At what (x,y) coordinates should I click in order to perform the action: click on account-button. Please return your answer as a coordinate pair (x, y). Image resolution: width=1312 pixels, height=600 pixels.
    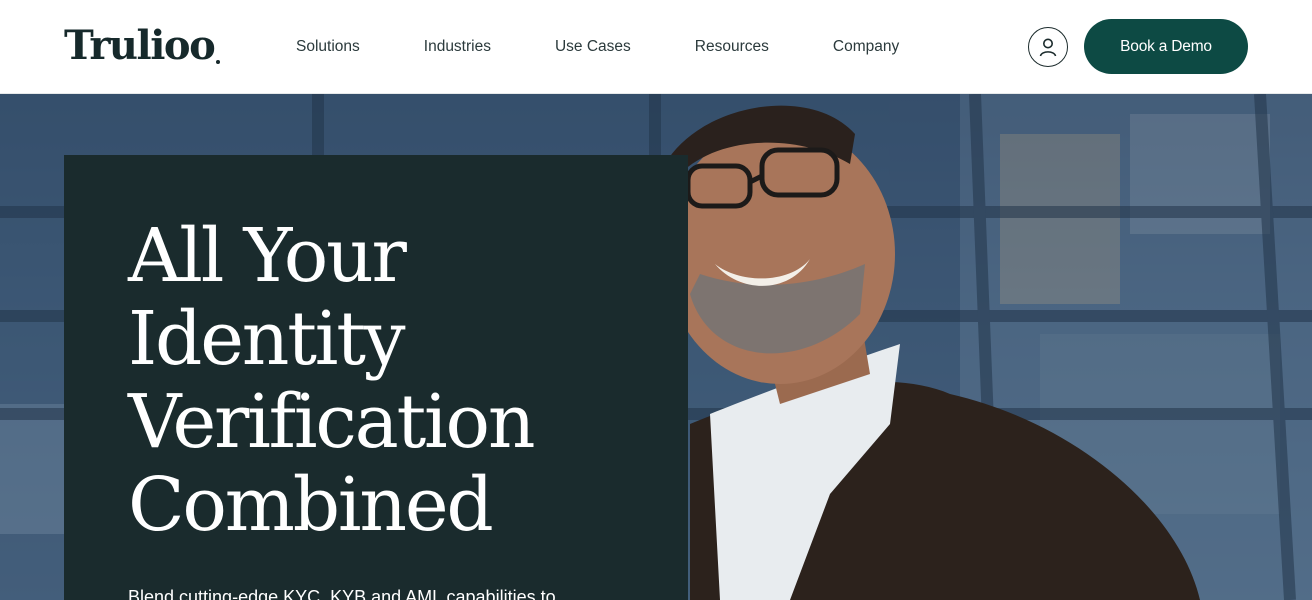
    Looking at the image, I should click on (1048, 47).